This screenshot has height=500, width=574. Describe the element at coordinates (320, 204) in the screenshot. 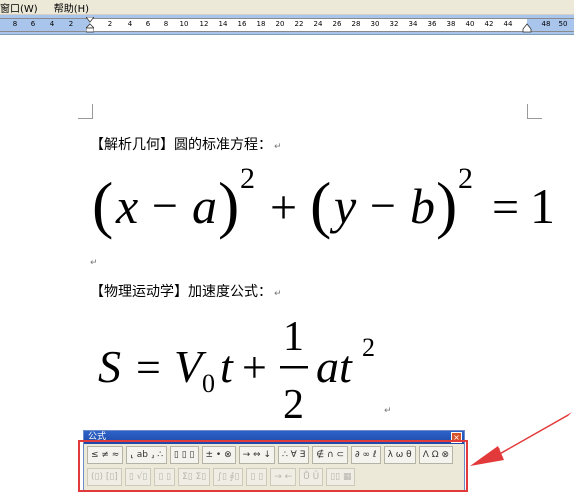

I see `eq1-lparen2: (` at that location.